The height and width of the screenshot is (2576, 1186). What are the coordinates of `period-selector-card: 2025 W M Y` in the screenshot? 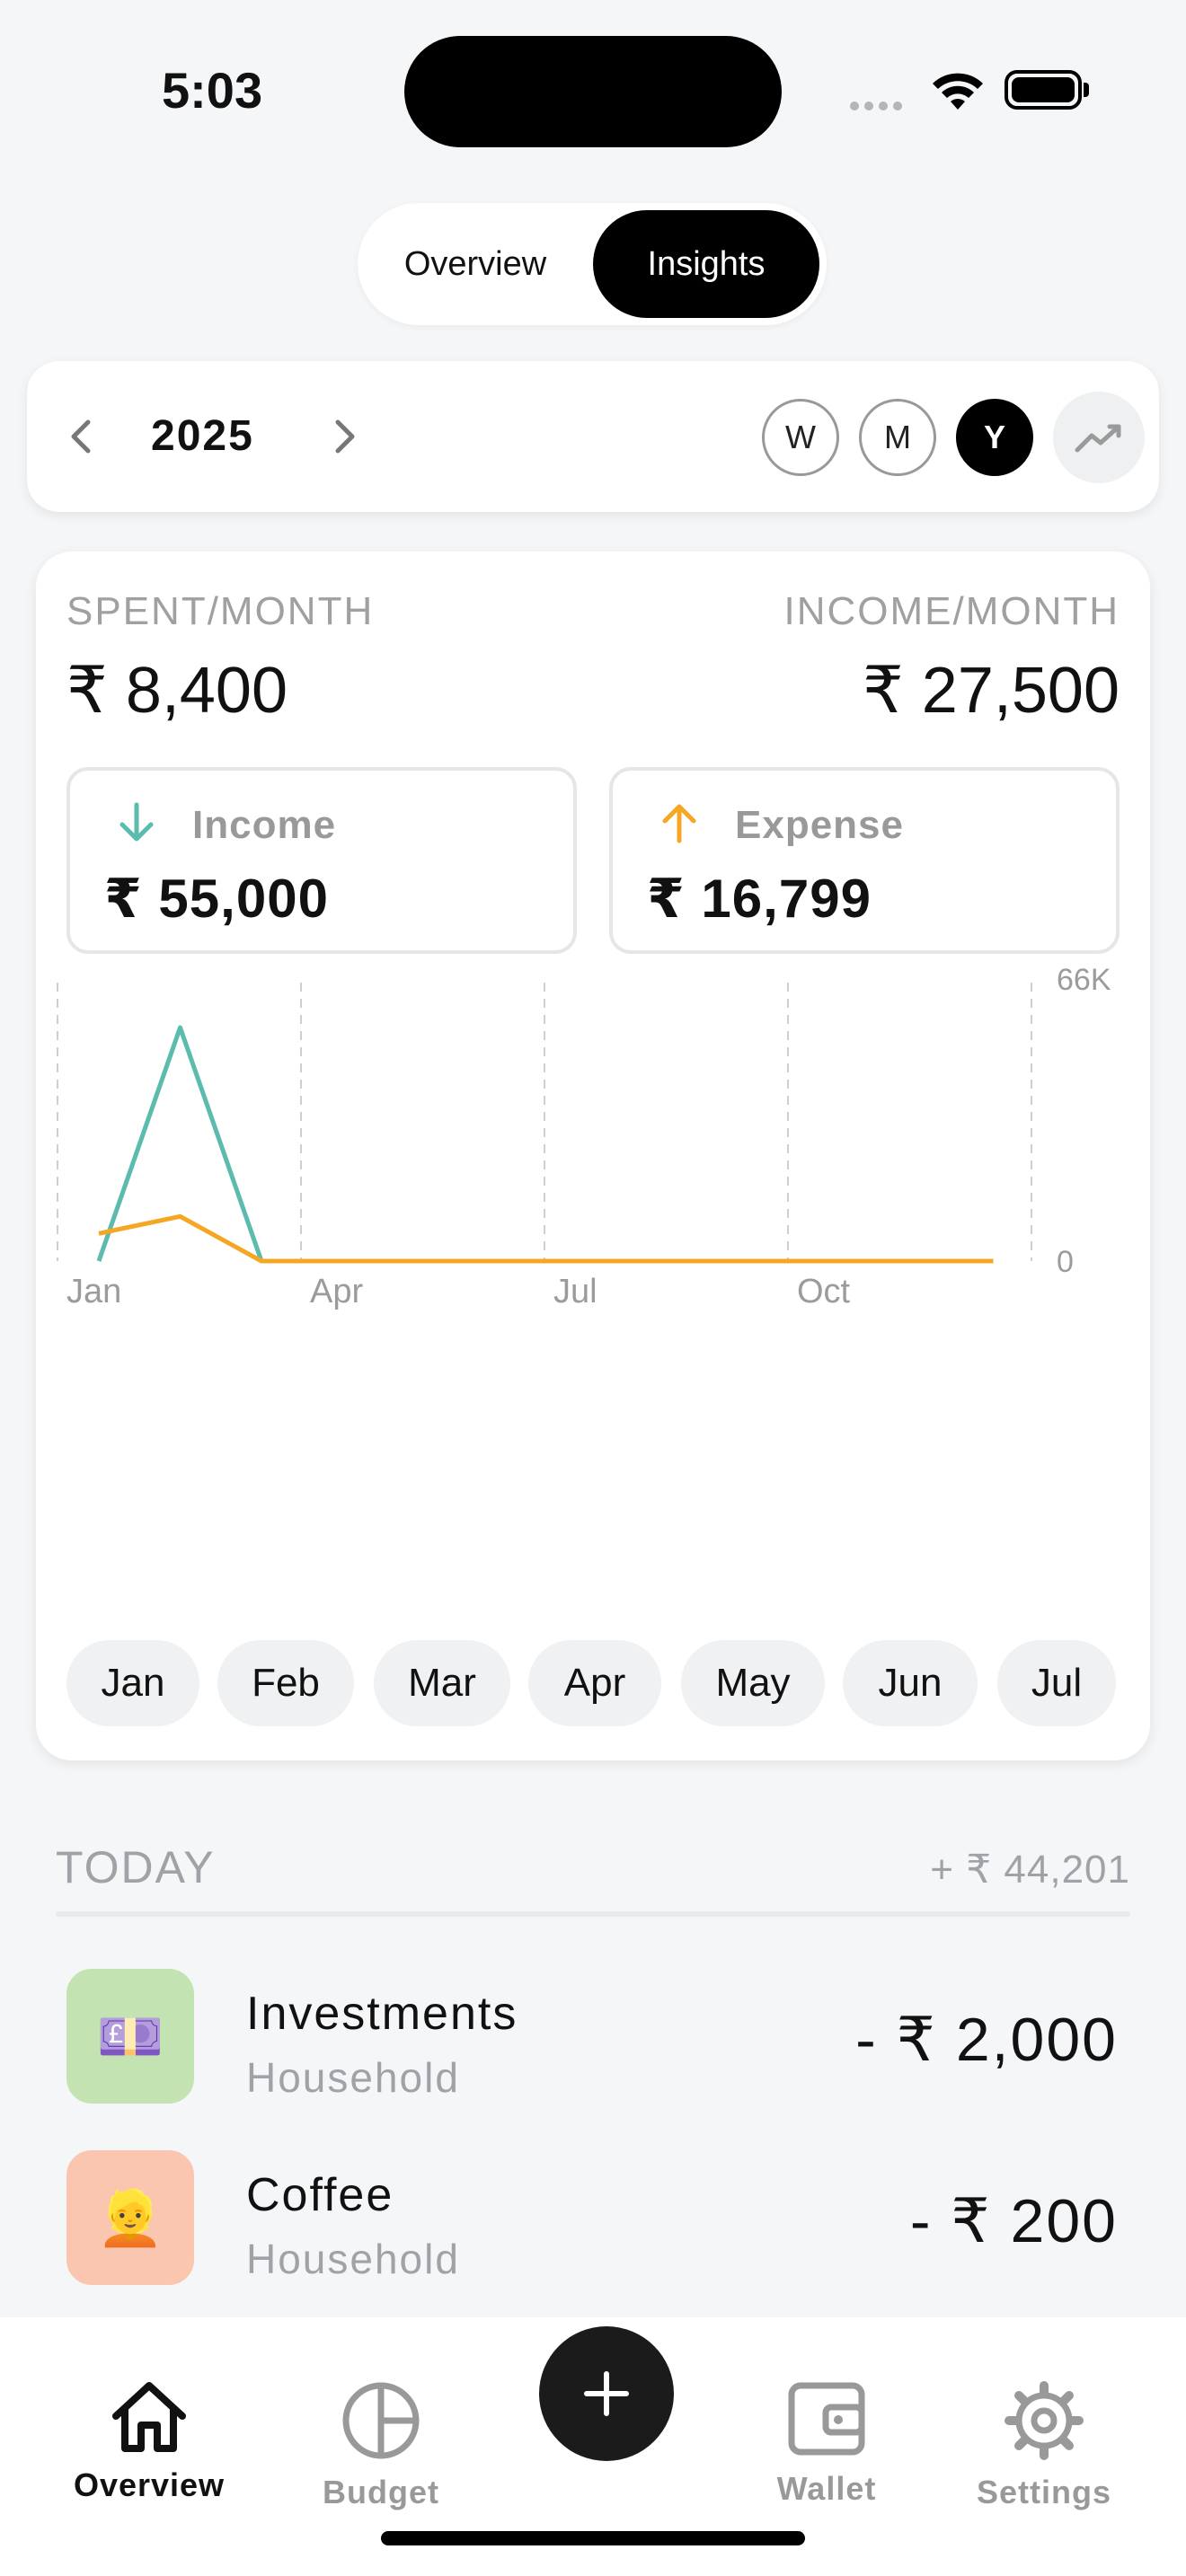 It's located at (593, 436).